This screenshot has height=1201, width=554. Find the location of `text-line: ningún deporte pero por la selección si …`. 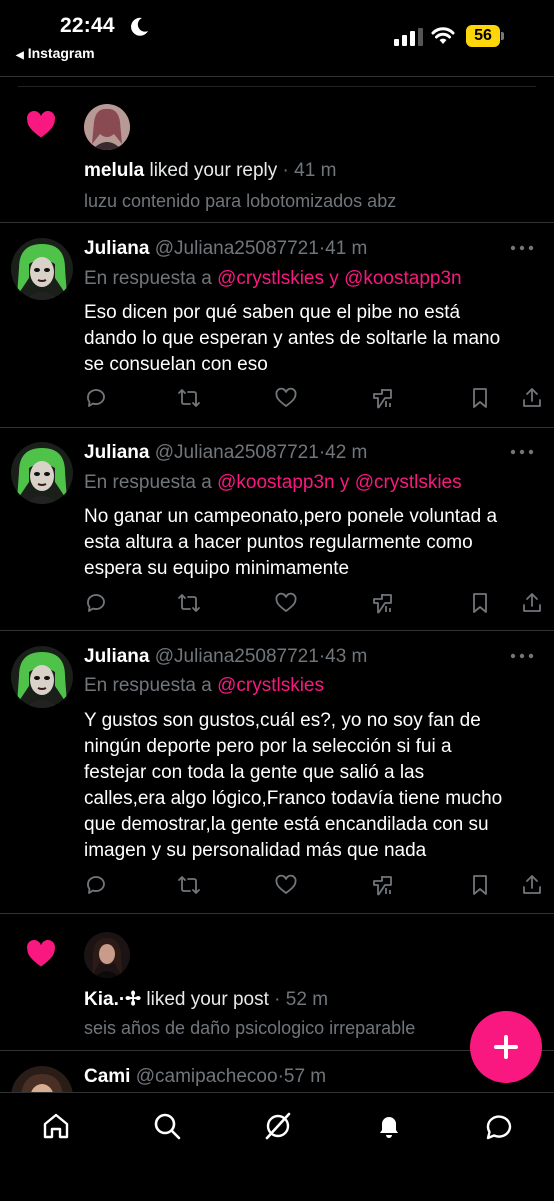

text-line: ningún deporte pero por la selección si … is located at coordinates (268, 746).